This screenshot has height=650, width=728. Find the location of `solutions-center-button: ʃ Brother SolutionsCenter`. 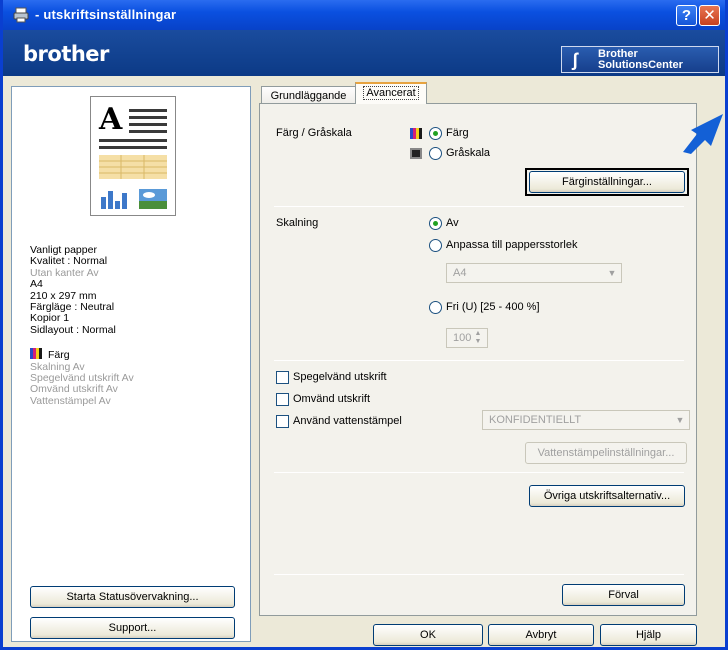

solutions-center-button: ʃ Brother SolutionsCenter is located at coordinates (640, 59).